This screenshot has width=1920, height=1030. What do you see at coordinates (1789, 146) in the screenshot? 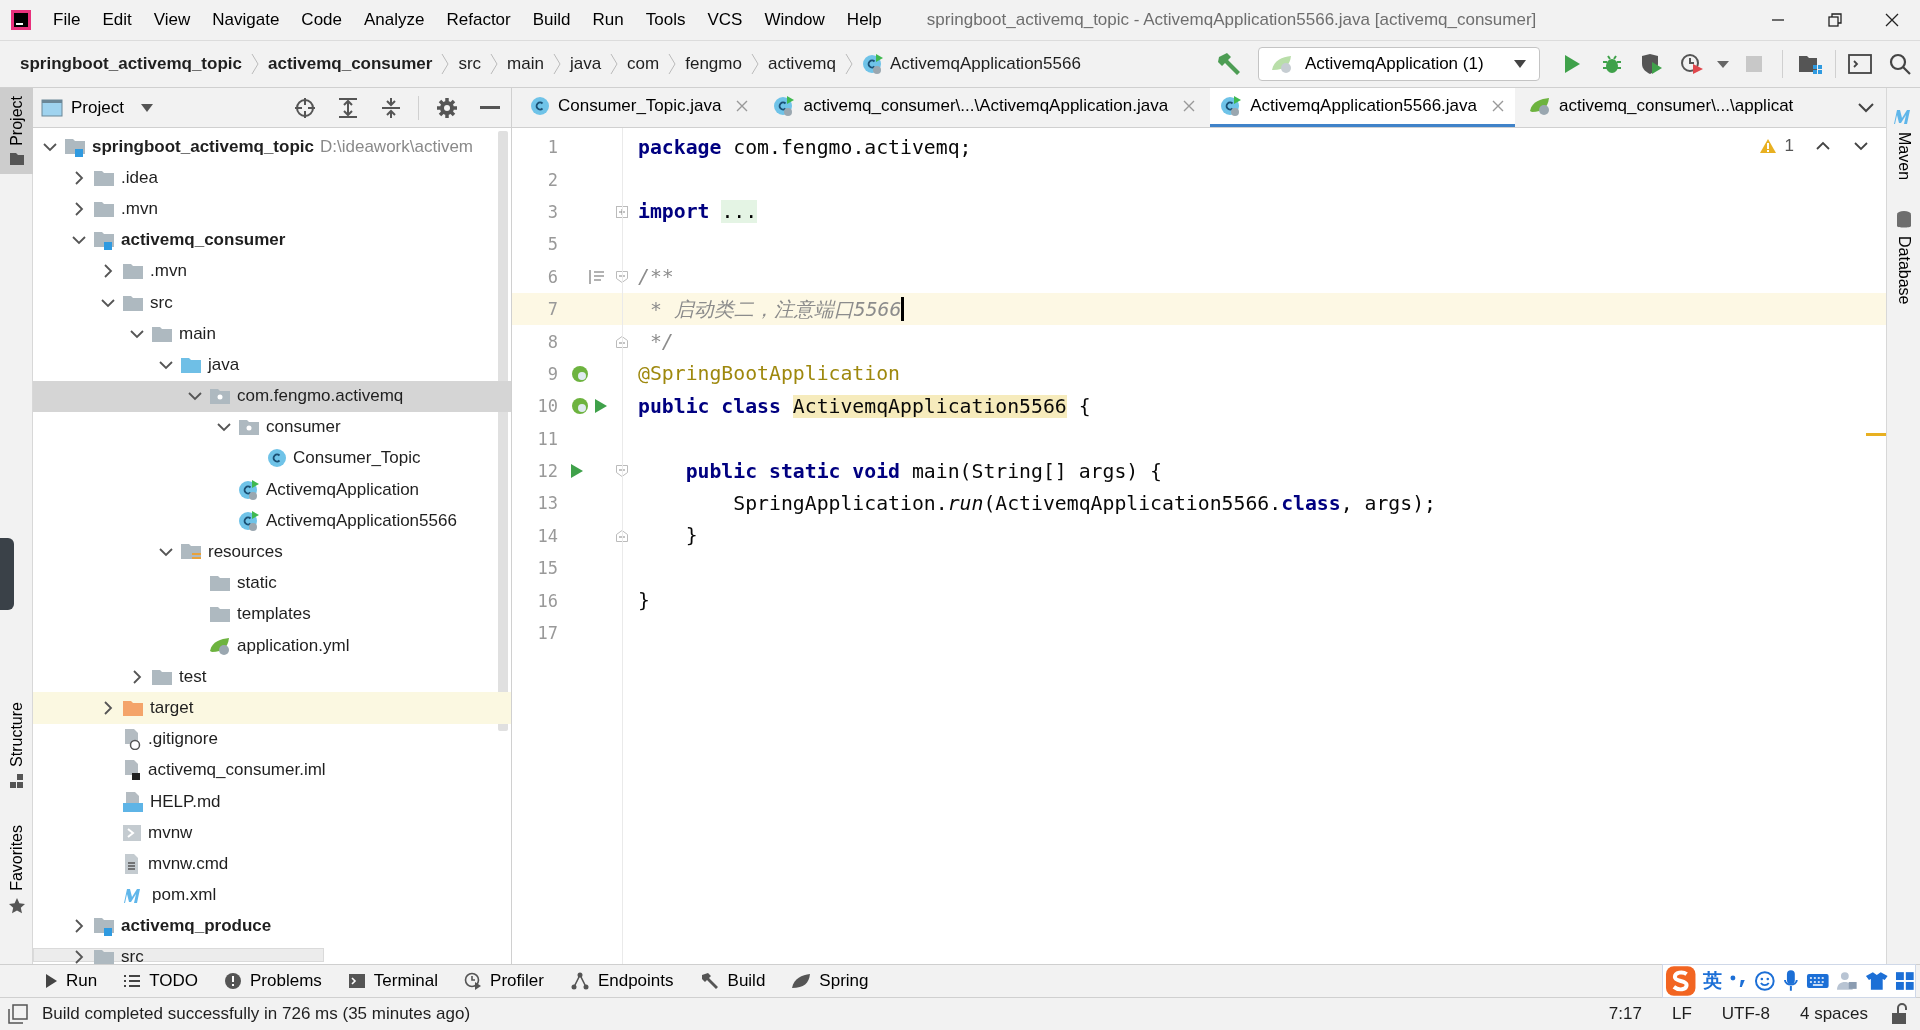
I see `warning-count: 1` at bounding box center [1789, 146].